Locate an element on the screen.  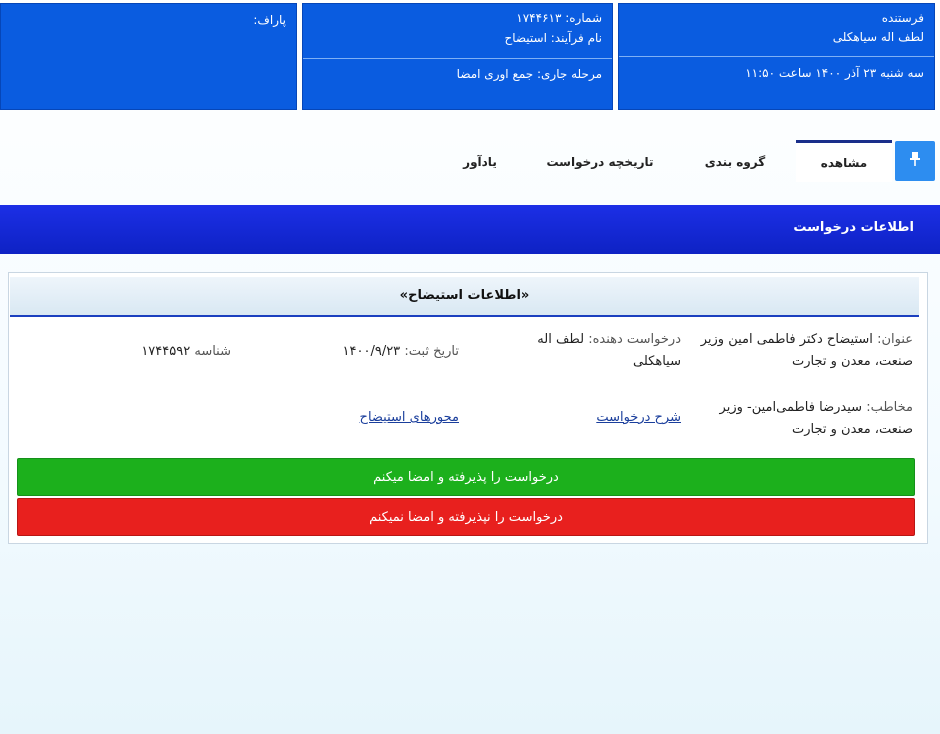
id-field: شناسه ۱۷۴۴۵۹۲ is located at coordinates (186, 352).